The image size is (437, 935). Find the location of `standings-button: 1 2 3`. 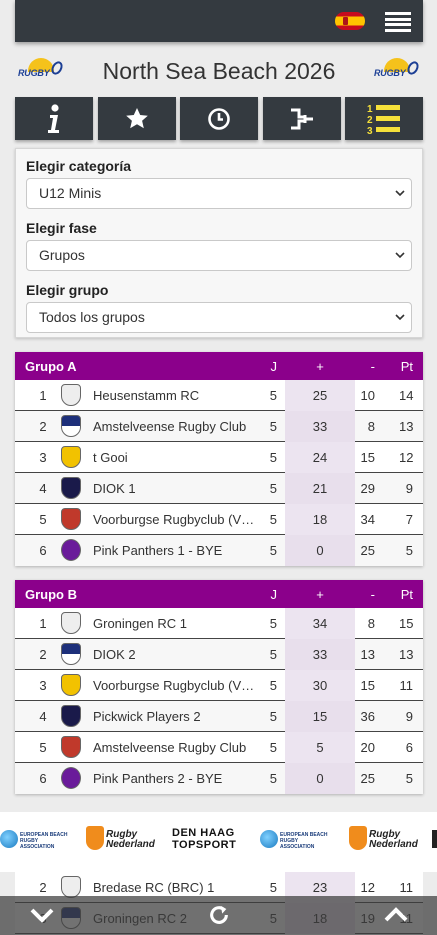

standings-button: 1 2 3 is located at coordinates (384, 118).